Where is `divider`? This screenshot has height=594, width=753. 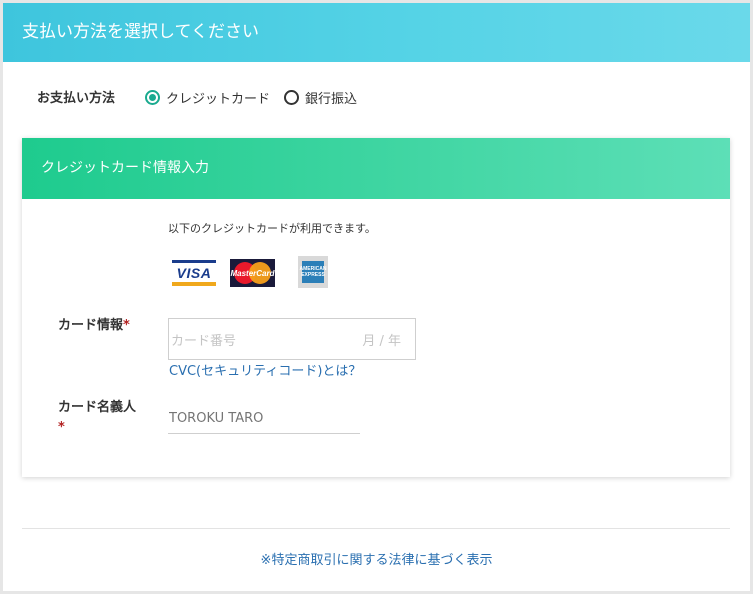 divider is located at coordinates (376, 528).